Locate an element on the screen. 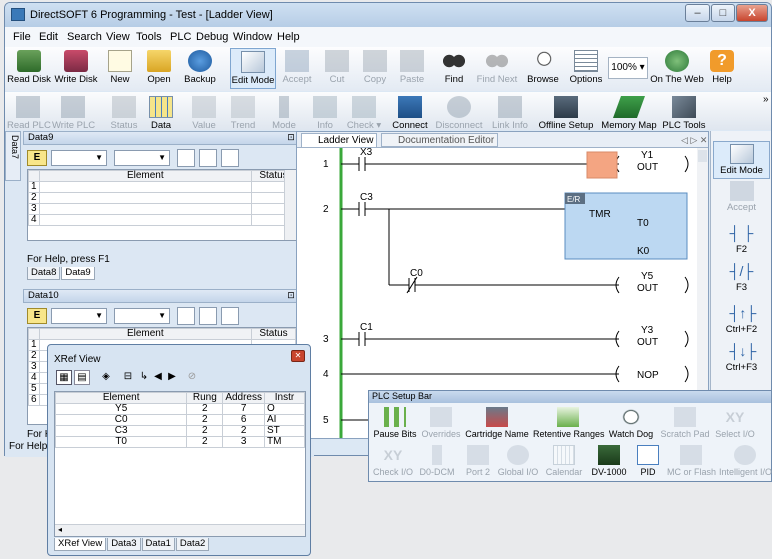  tab-data8: Data8 is located at coordinates (44, 273).